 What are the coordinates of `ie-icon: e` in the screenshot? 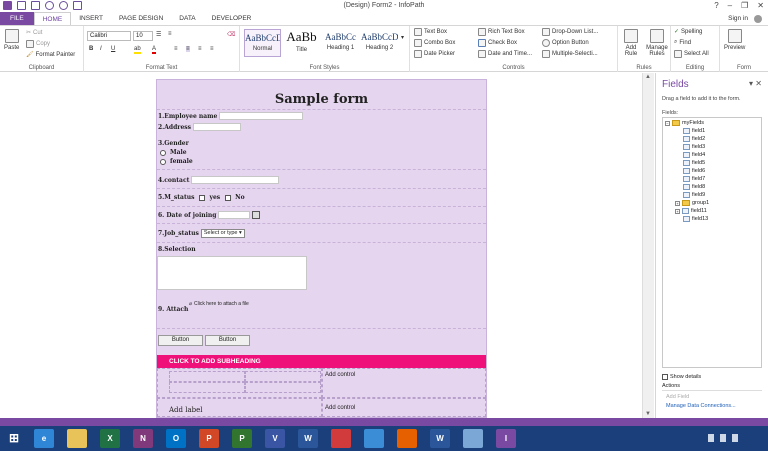 It's located at (44, 438).